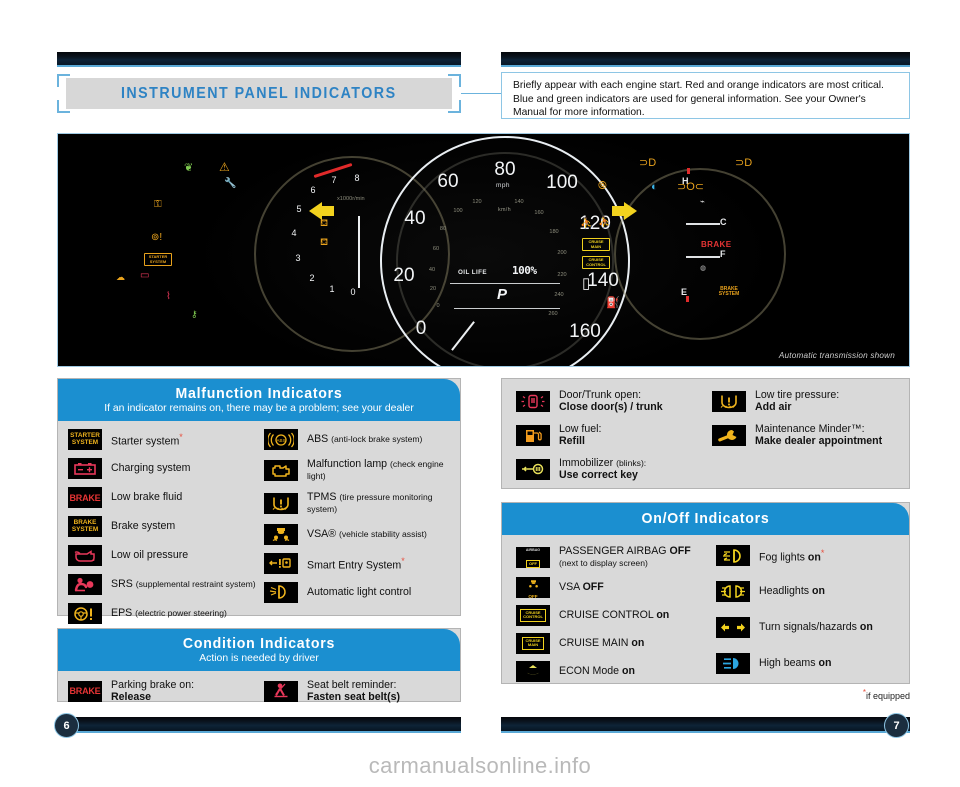 The height and width of the screenshot is (787, 960). What do you see at coordinates (733, 555) in the screenshot?
I see `fog-light-icon` at bounding box center [733, 555].